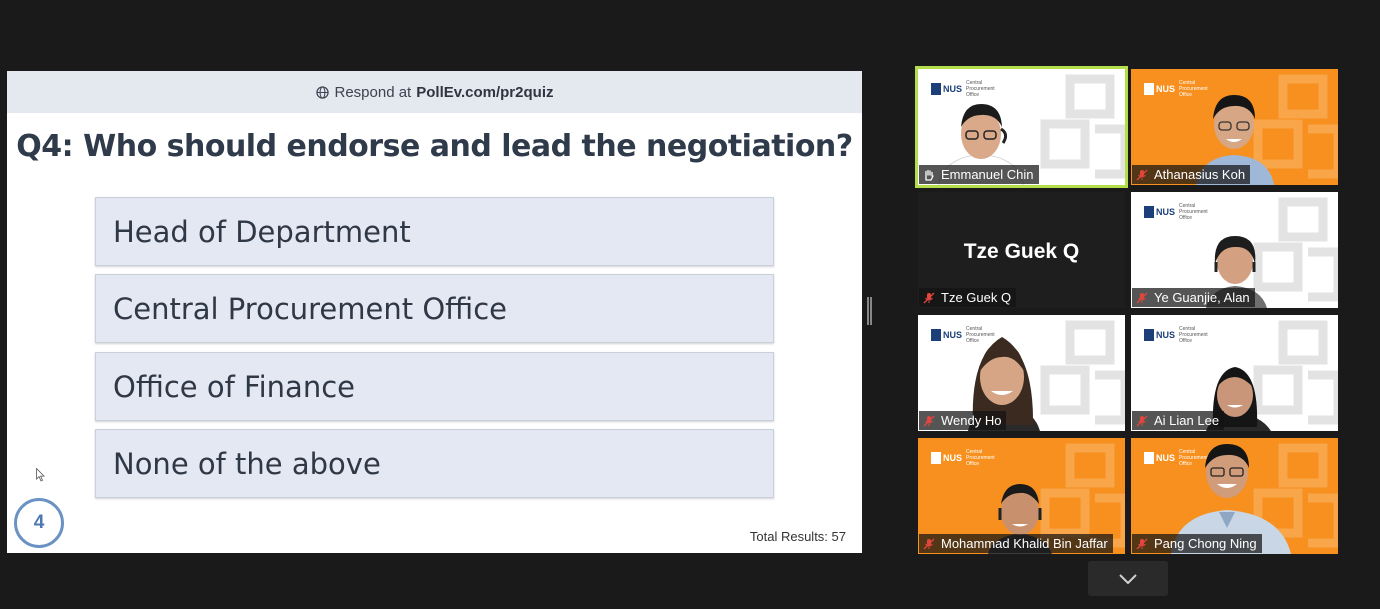 This screenshot has width=1380, height=609. What do you see at coordinates (40, 475) in the screenshot?
I see `mouse-cursor-icon` at bounding box center [40, 475].